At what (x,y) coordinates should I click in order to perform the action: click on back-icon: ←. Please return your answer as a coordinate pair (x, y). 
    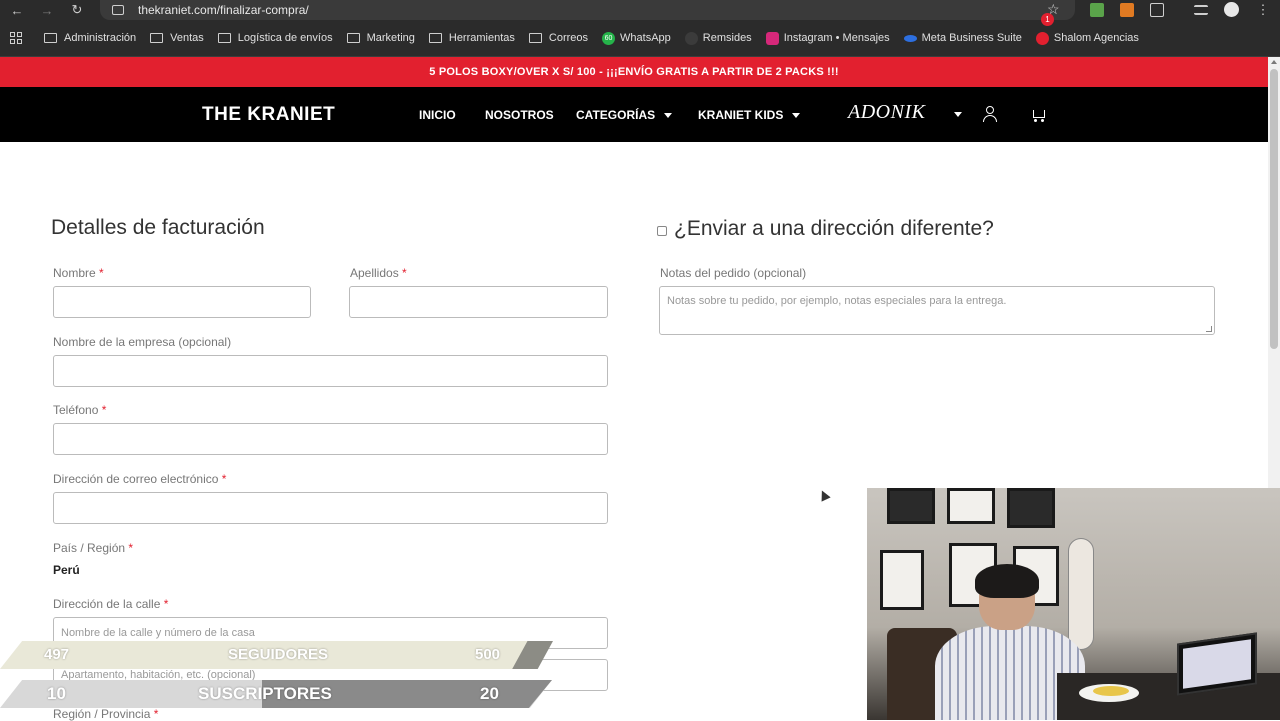
    Looking at the image, I should click on (17, 10).